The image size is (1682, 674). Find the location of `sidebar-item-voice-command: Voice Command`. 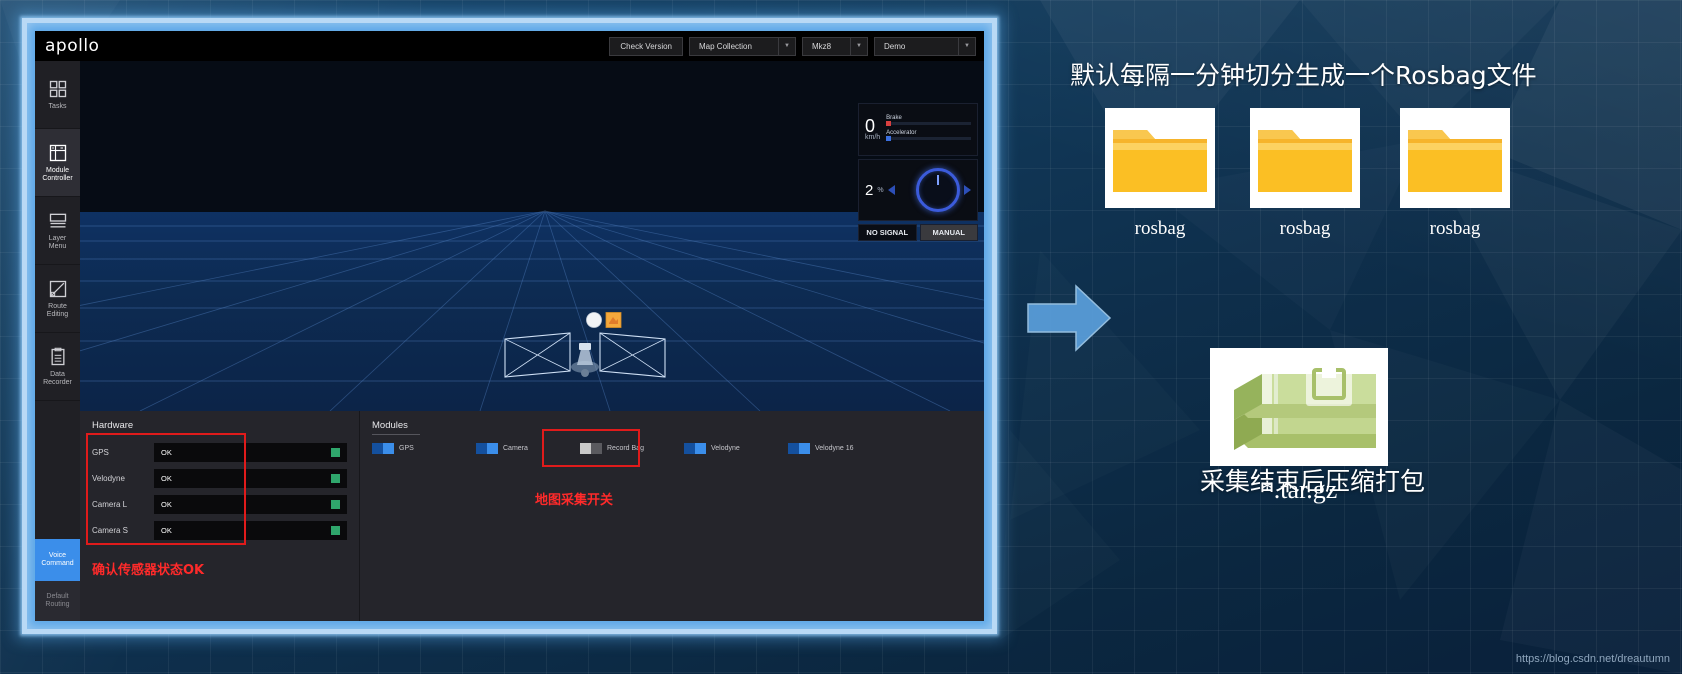

sidebar-item-voice-command: Voice Command is located at coordinates (57, 560).